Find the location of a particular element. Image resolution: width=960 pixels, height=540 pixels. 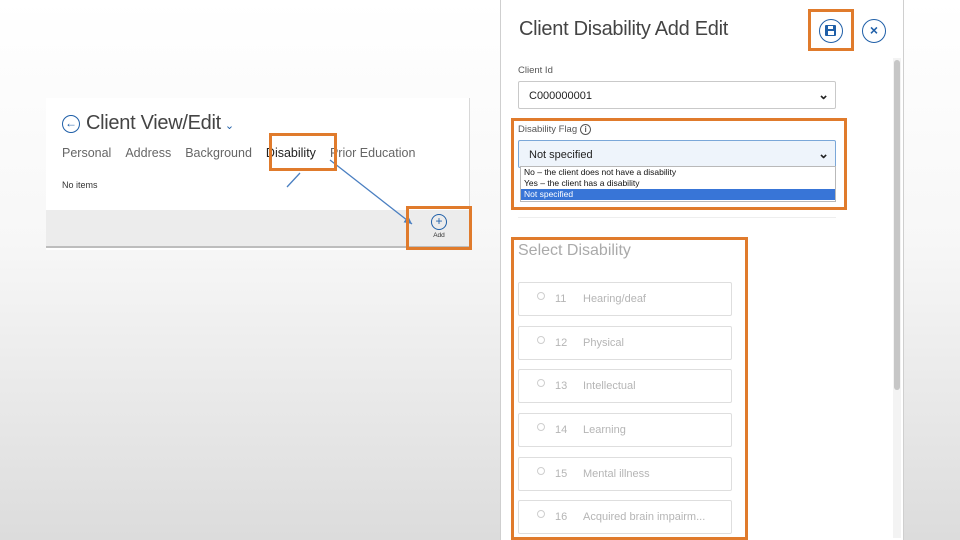

disability-option: 11 Hearing/deaf is located at coordinates (625, 299).